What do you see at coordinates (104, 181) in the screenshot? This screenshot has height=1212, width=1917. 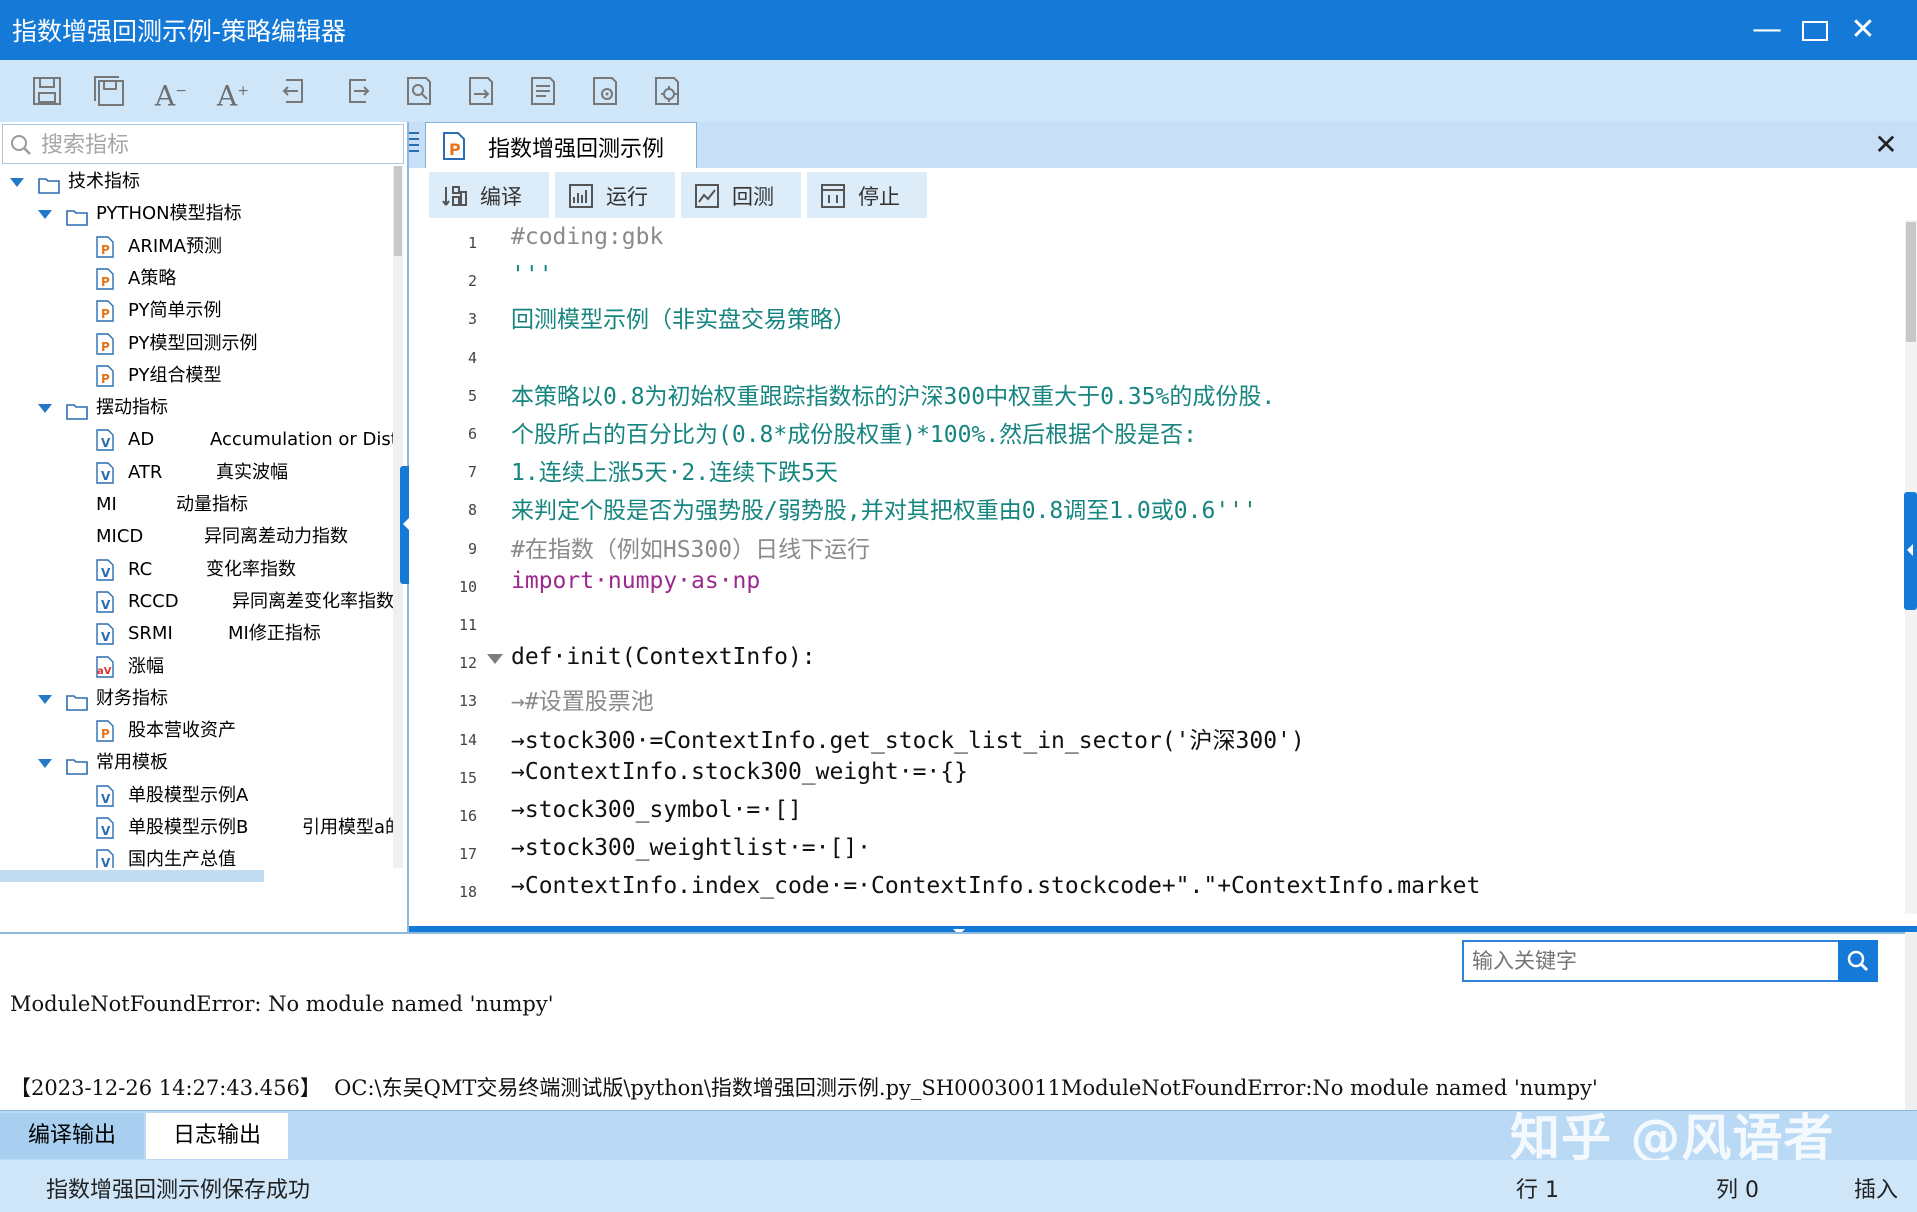 I see `tree-item-label: 技术指标` at bounding box center [104, 181].